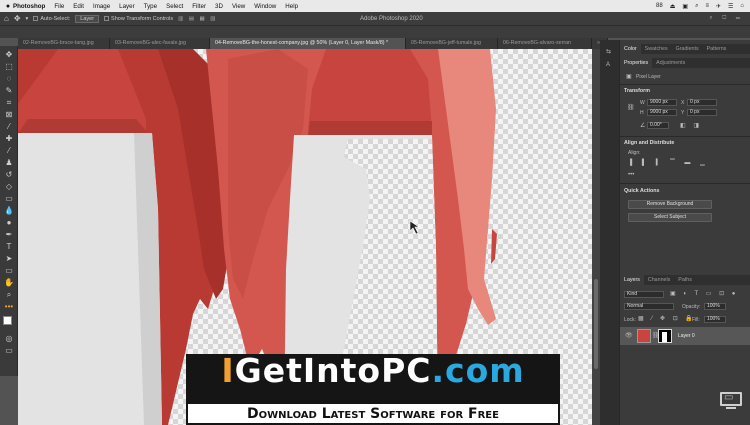 The height and width of the screenshot is (425, 750). I want to click on menu-select: Select, so click(174, 6).